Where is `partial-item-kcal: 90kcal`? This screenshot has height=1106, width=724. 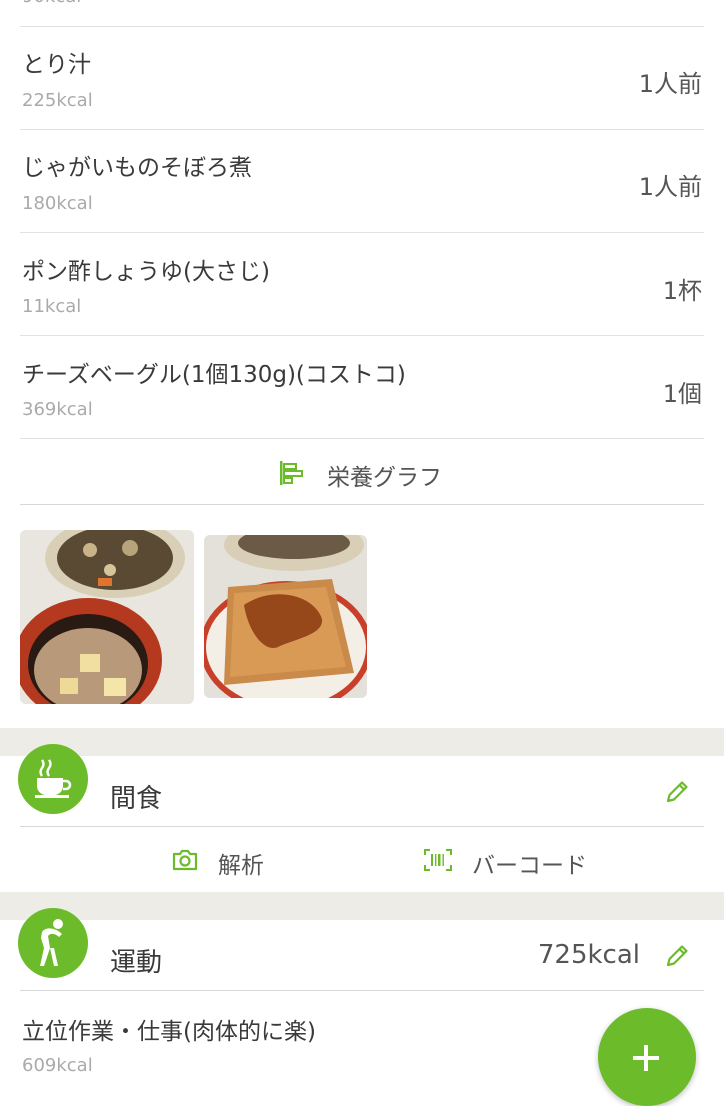
partial-item-kcal: 90kcal is located at coordinates (51, 3).